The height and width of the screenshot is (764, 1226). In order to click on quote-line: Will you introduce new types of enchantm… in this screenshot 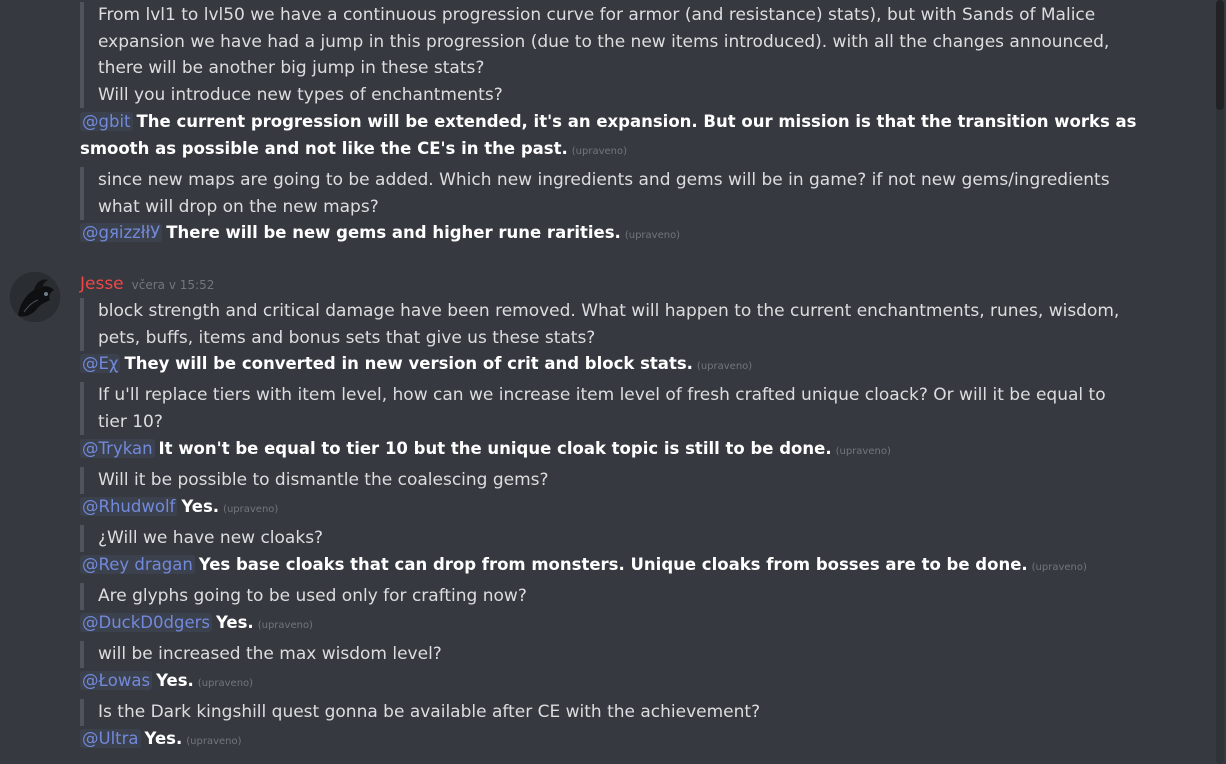, I will do `click(300, 94)`.